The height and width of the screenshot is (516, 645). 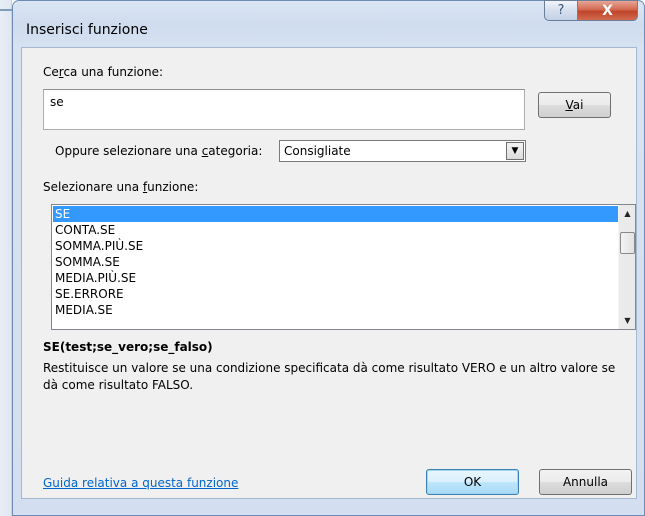 I want to click on caption-buttons: ? X, so click(x=591, y=10).